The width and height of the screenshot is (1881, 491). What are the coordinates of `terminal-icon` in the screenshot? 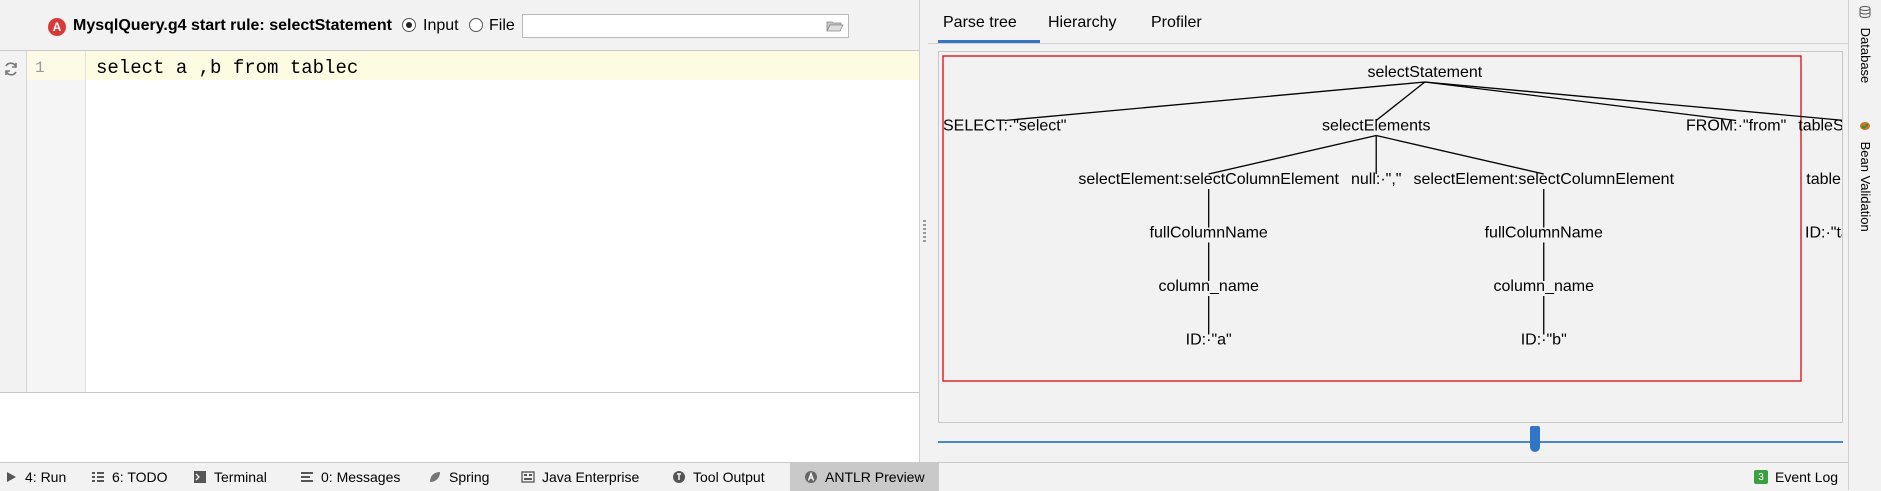 It's located at (200, 477).